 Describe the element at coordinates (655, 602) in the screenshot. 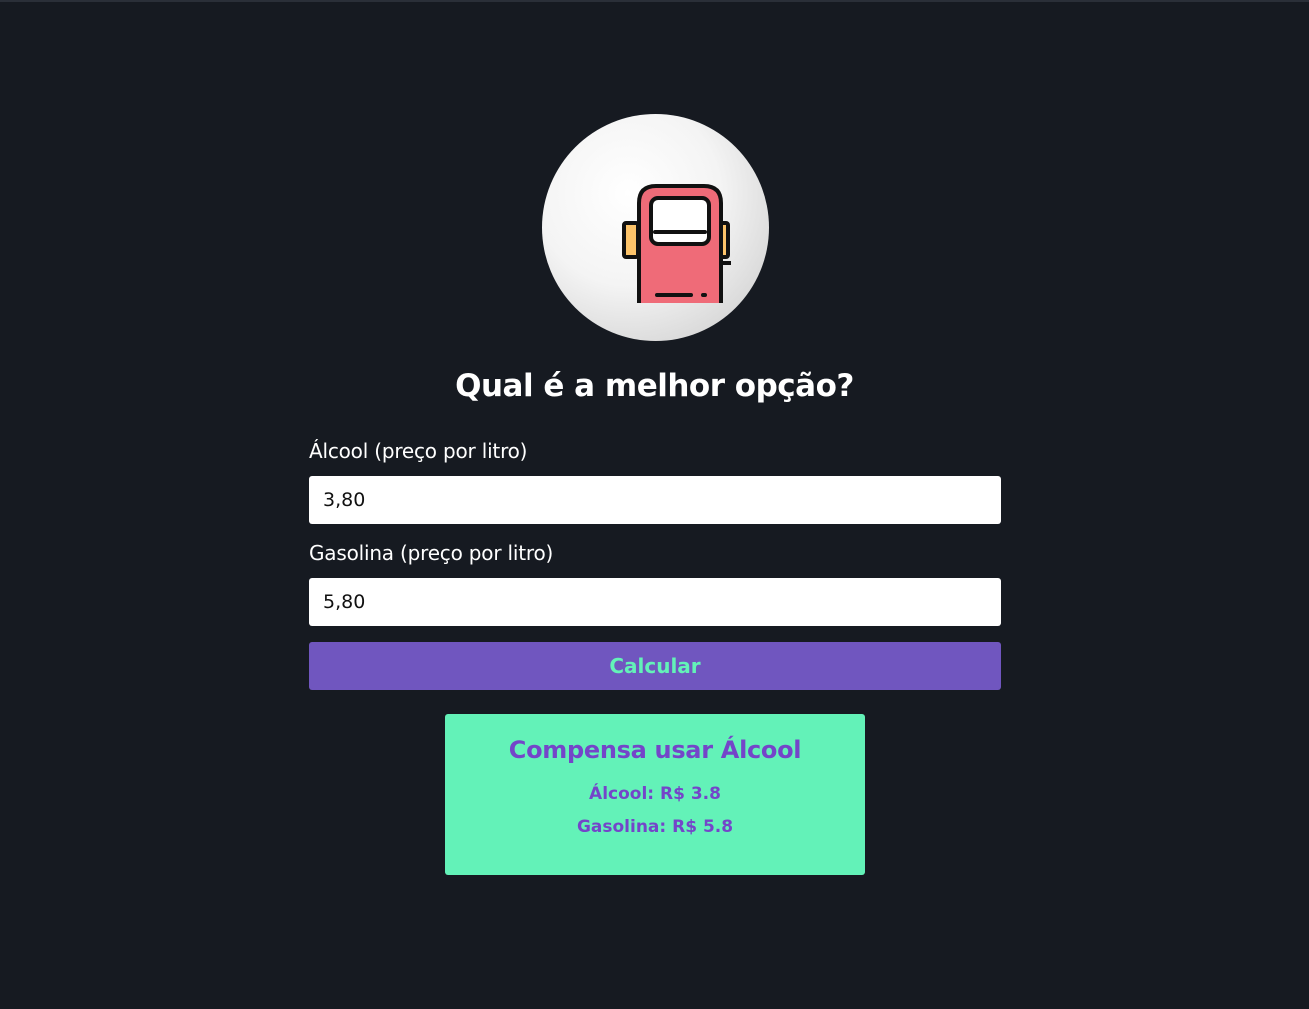

I see `gasoline-price-input` at that location.